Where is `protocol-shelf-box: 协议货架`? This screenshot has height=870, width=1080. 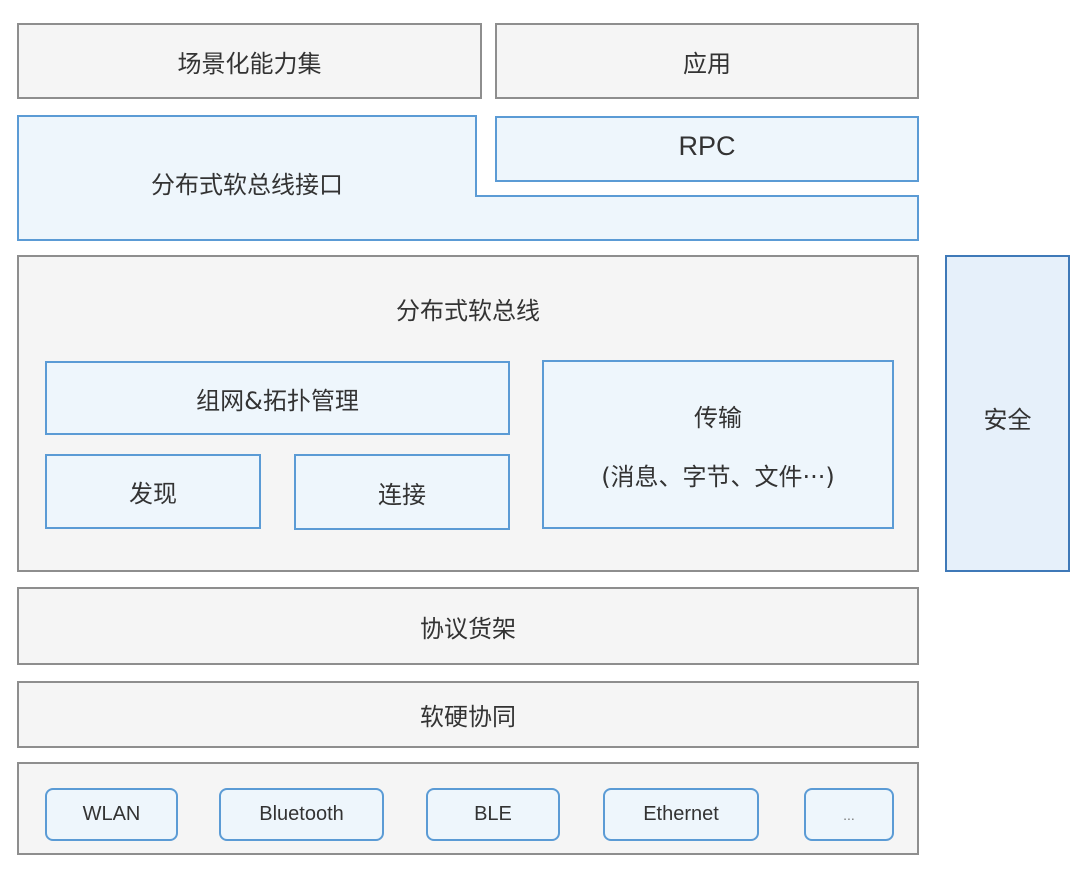 protocol-shelf-box: 协议货架 is located at coordinates (468, 626).